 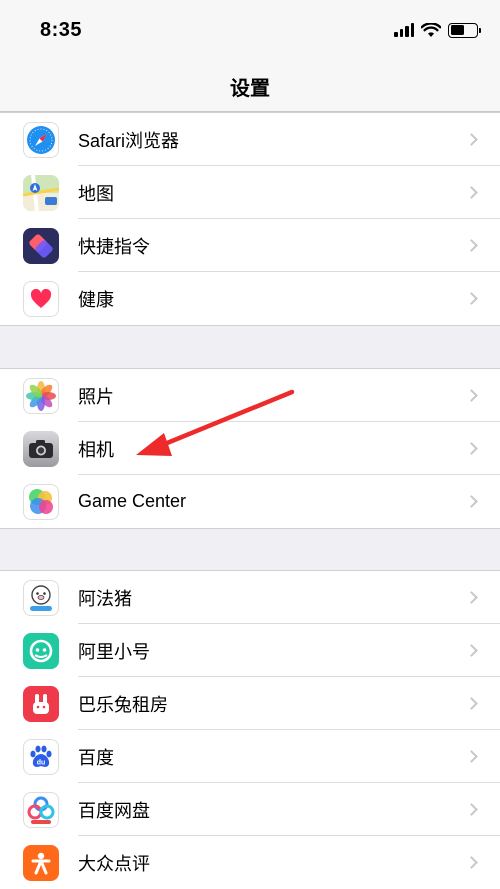 I want to click on settings-row-label: 大众点评, so click(x=114, y=863).